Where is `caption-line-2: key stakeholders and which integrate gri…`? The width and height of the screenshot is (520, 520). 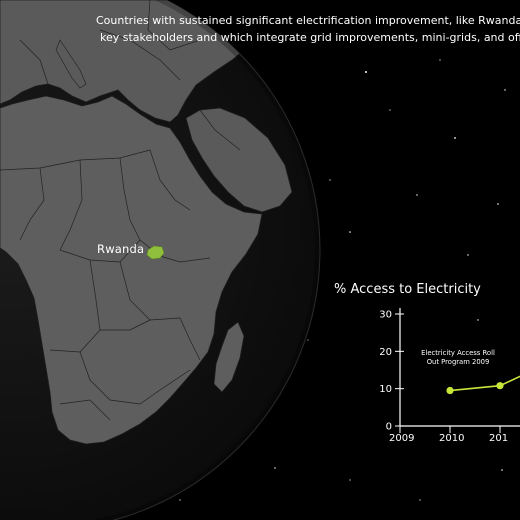 caption-line-2: key stakeholders and which integrate gri… is located at coordinates (310, 37).